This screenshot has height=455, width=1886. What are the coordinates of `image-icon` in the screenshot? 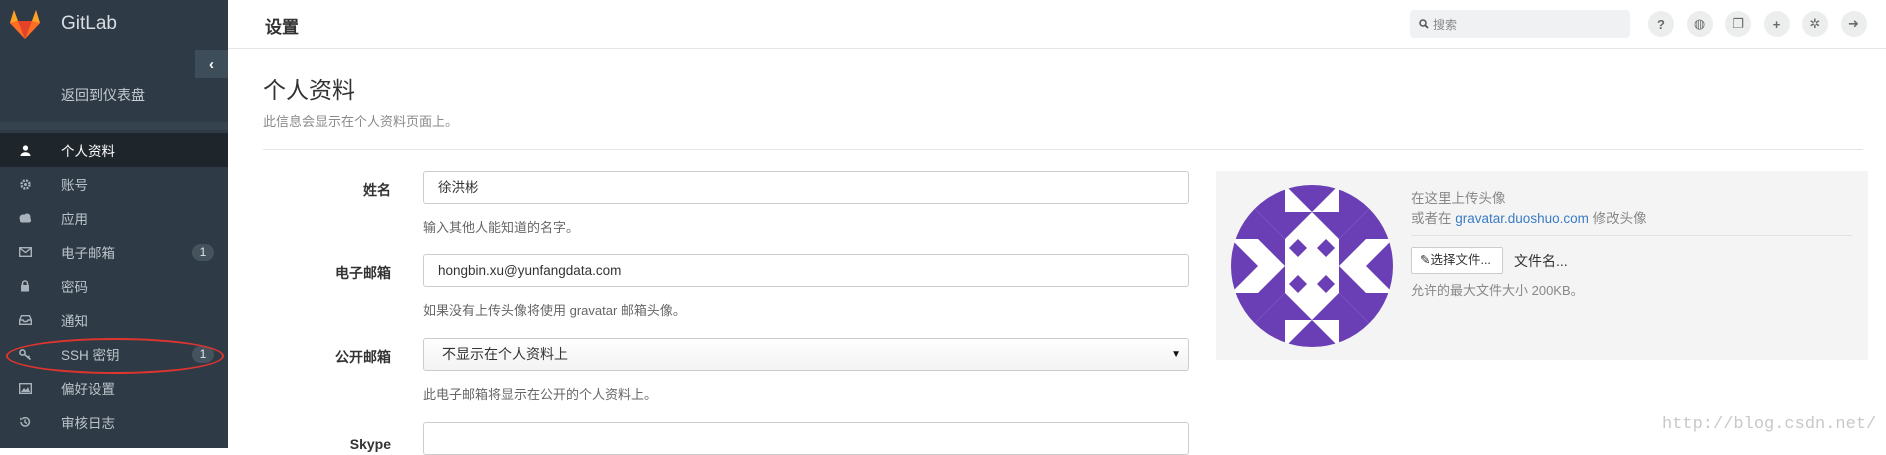 It's located at (25, 388).